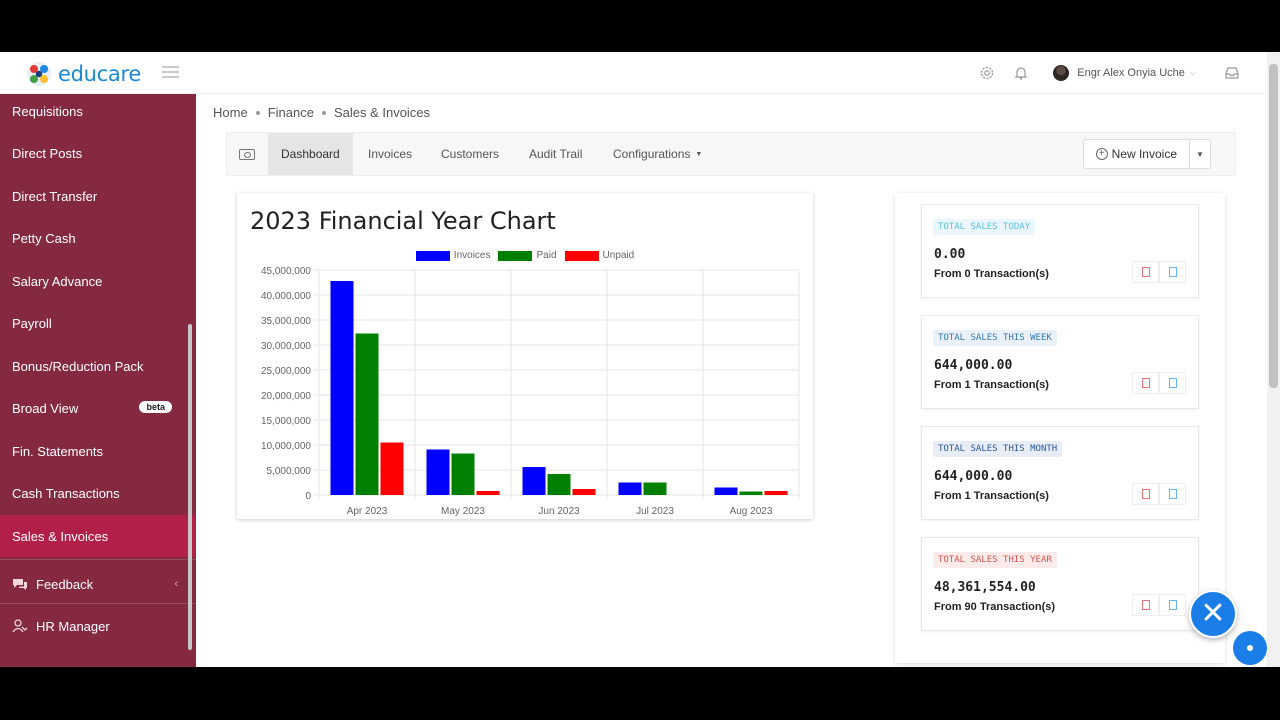 The width and height of the screenshot is (1280, 720). Describe the element at coordinates (367, 511) in the screenshot. I see `x-tick-label: Apr 2023` at that location.